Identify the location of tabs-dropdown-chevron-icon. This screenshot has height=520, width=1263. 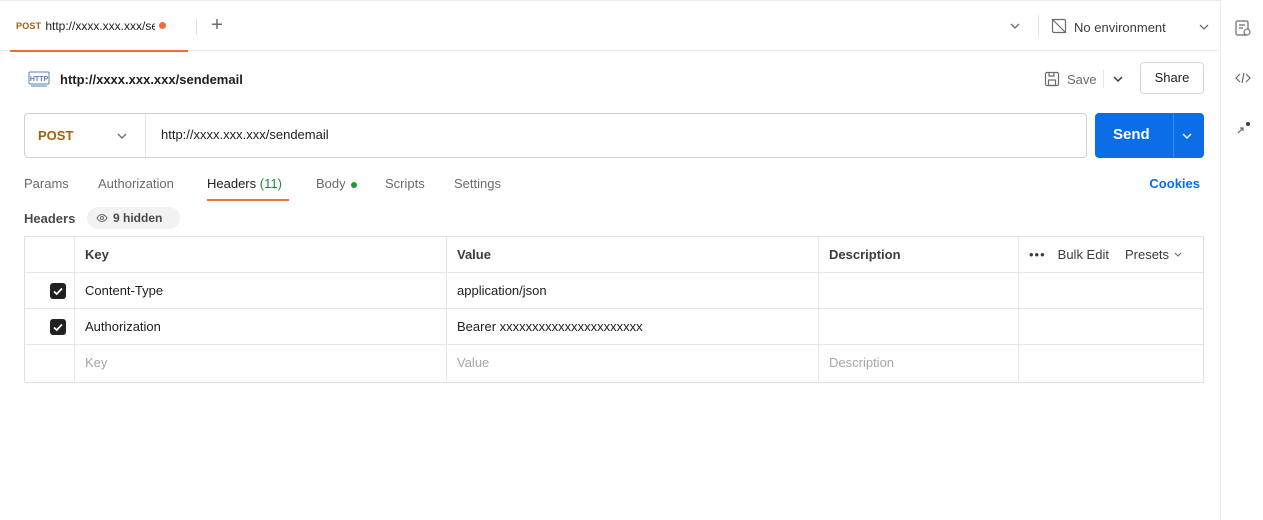
(1015, 26).